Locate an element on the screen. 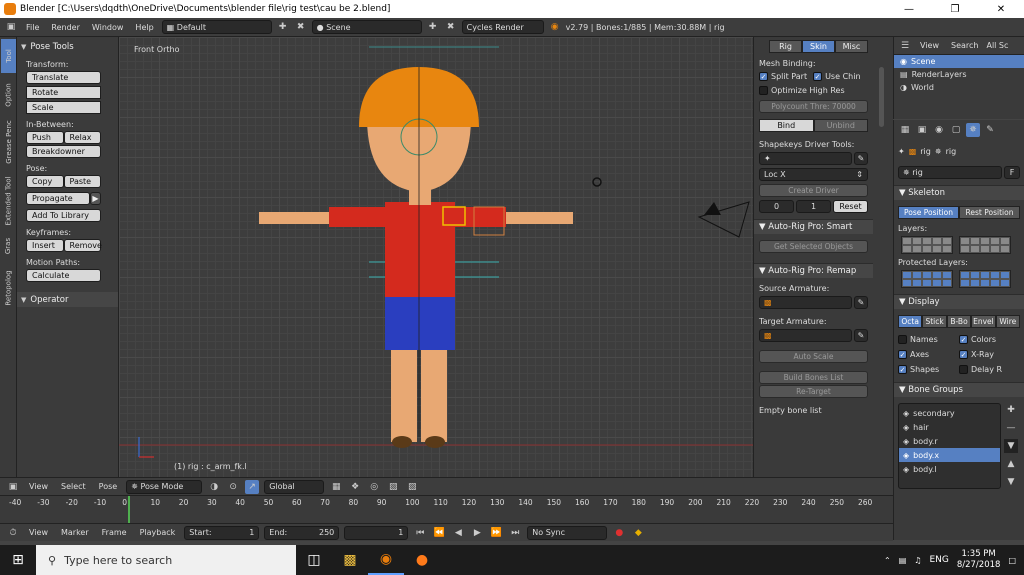 The image size is (1024, 575). get-selected-objects-button: Get Selected Objects is located at coordinates (813, 246).